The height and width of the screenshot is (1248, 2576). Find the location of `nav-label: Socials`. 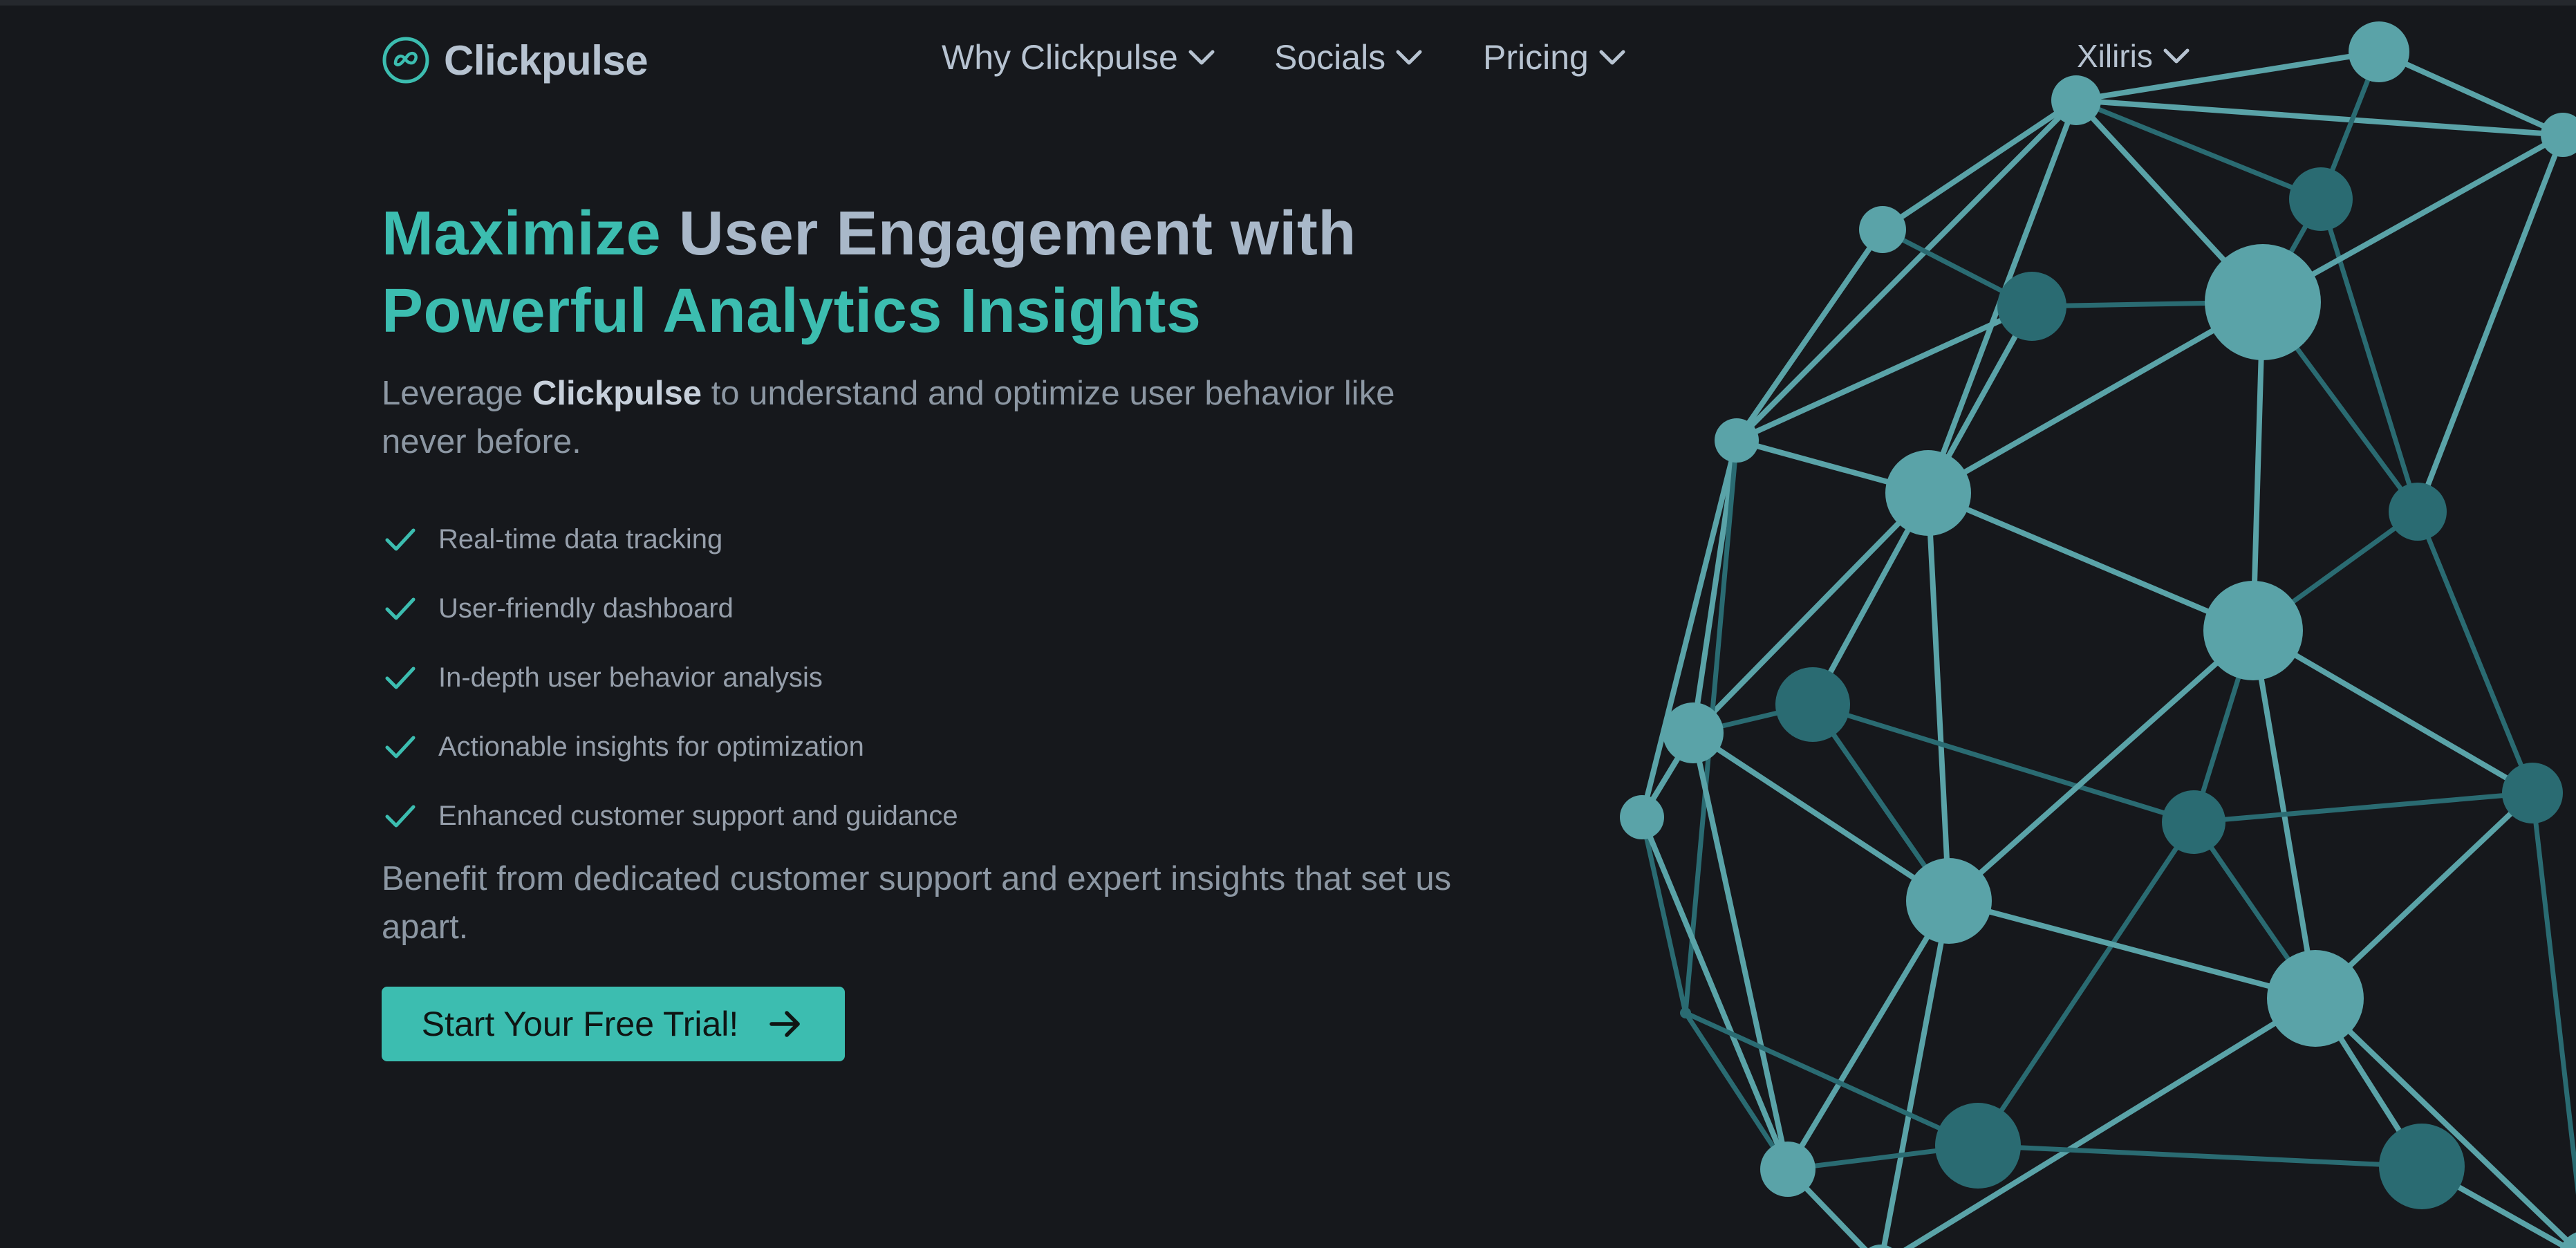

nav-label: Socials is located at coordinates (1330, 57).